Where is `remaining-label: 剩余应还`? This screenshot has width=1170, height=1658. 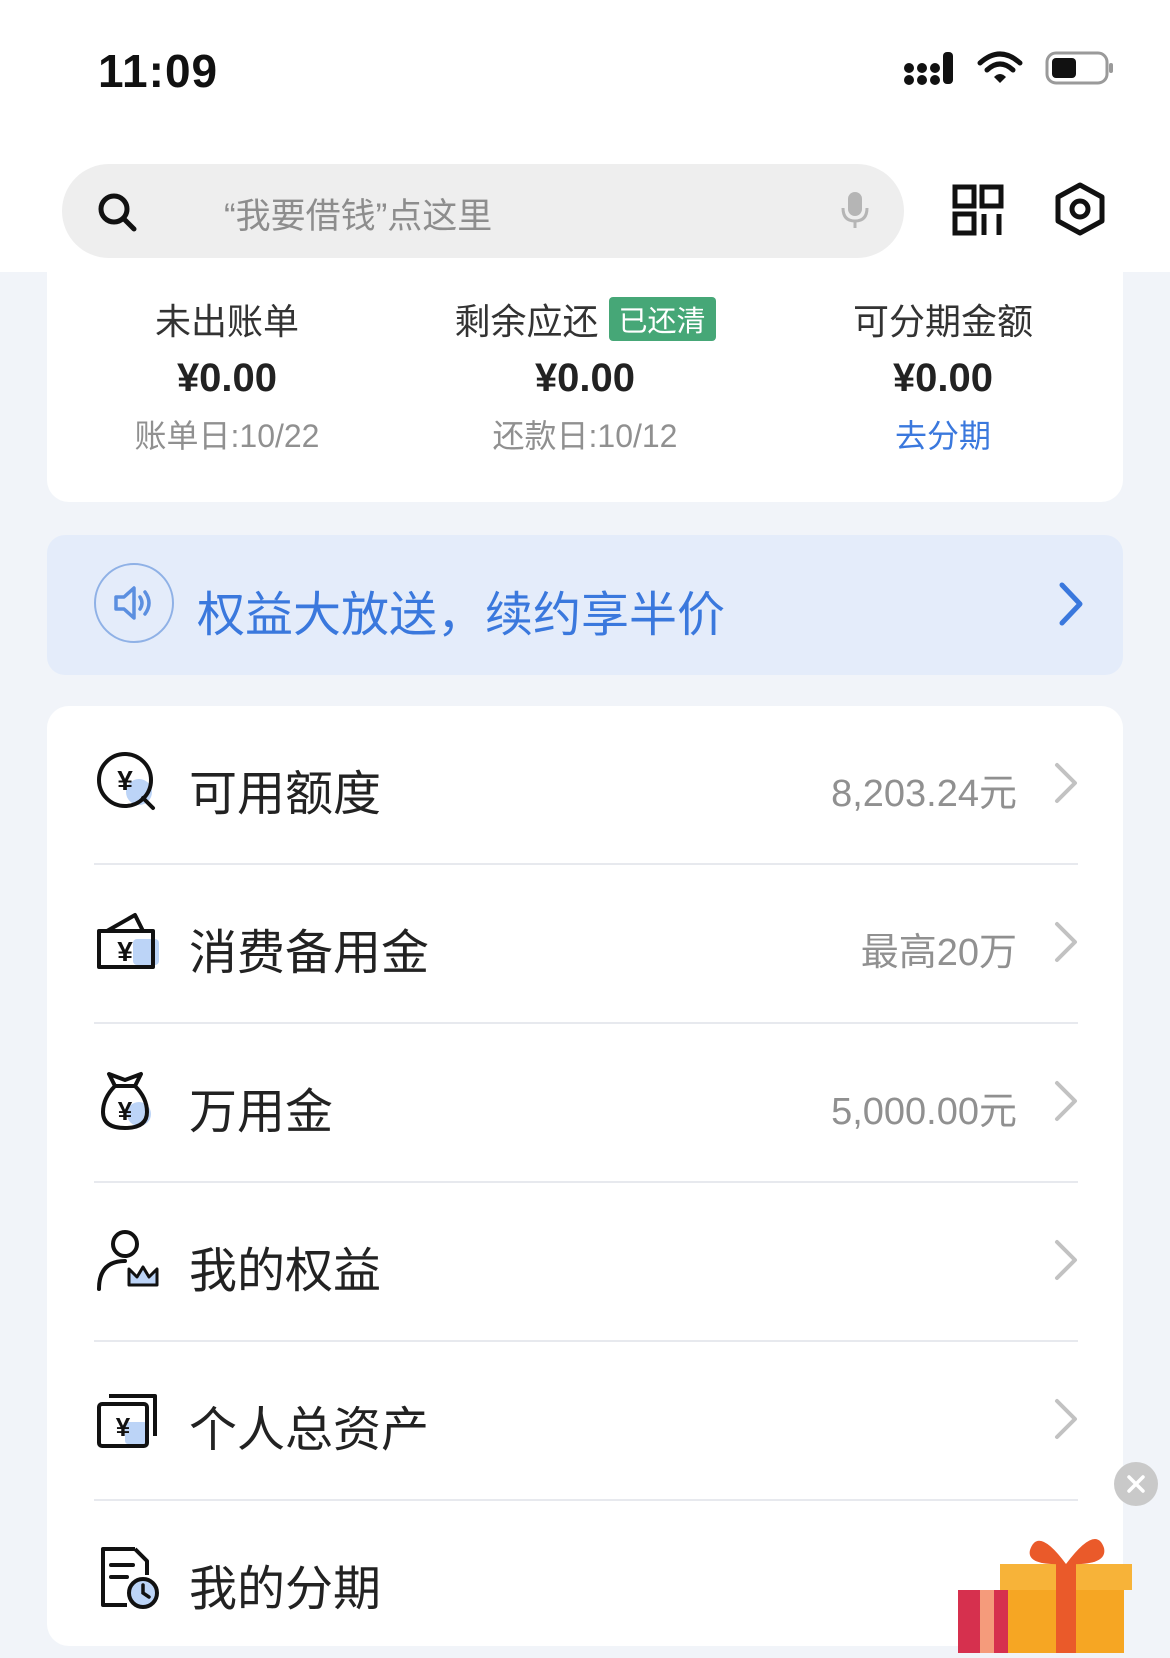 remaining-label: 剩余应还 is located at coordinates (526, 321).